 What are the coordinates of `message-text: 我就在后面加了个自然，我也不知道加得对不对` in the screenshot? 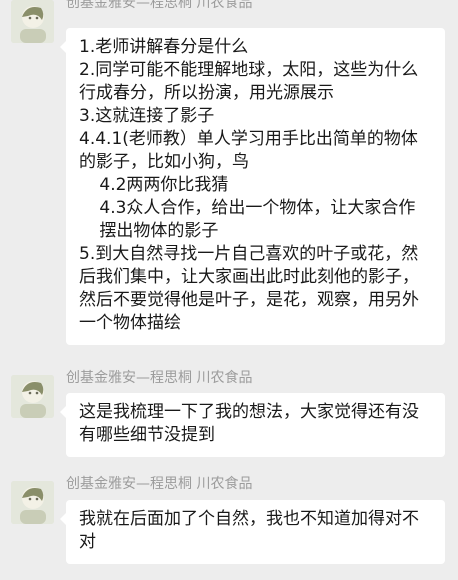 It's located at (249, 530).